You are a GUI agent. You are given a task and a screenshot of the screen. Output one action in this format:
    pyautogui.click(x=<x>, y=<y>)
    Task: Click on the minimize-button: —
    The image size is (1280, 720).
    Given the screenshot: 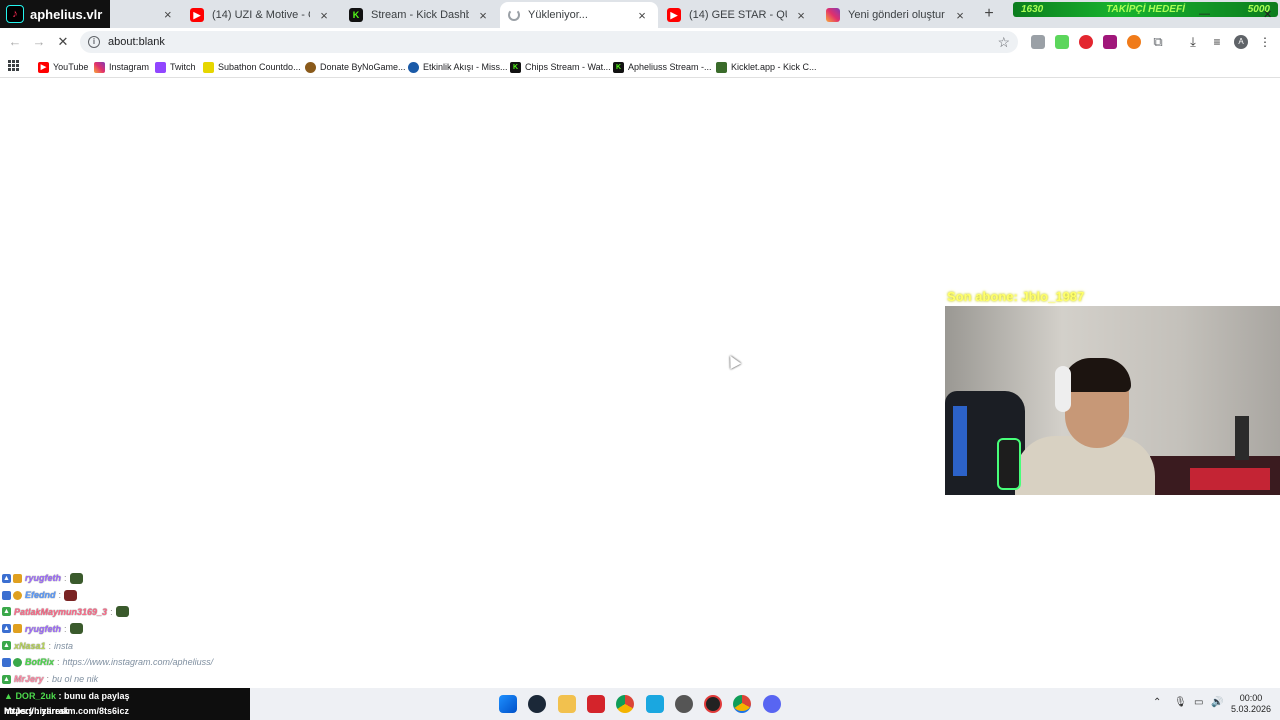 What is the action you would take?
    pyautogui.click(x=1204, y=14)
    